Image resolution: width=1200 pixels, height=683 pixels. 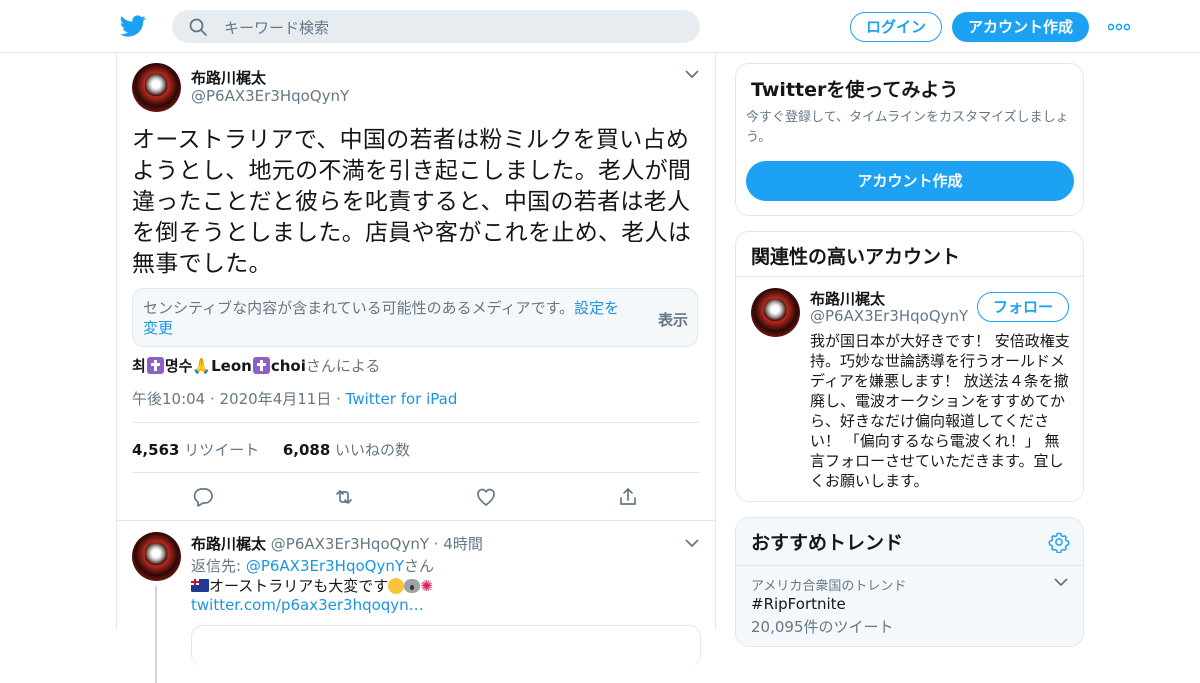 I want to click on search-input, so click(x=454, y=27).